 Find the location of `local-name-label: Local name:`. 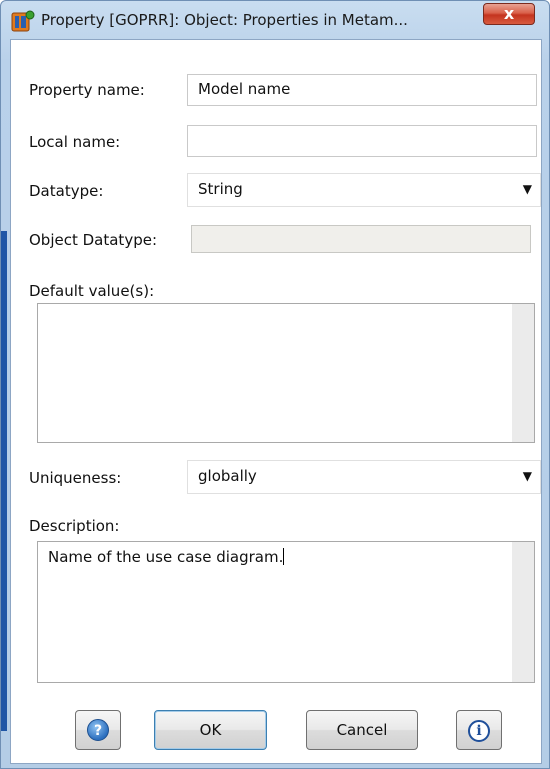

local-name-label: Local name: is located at coordinates (75, 142).